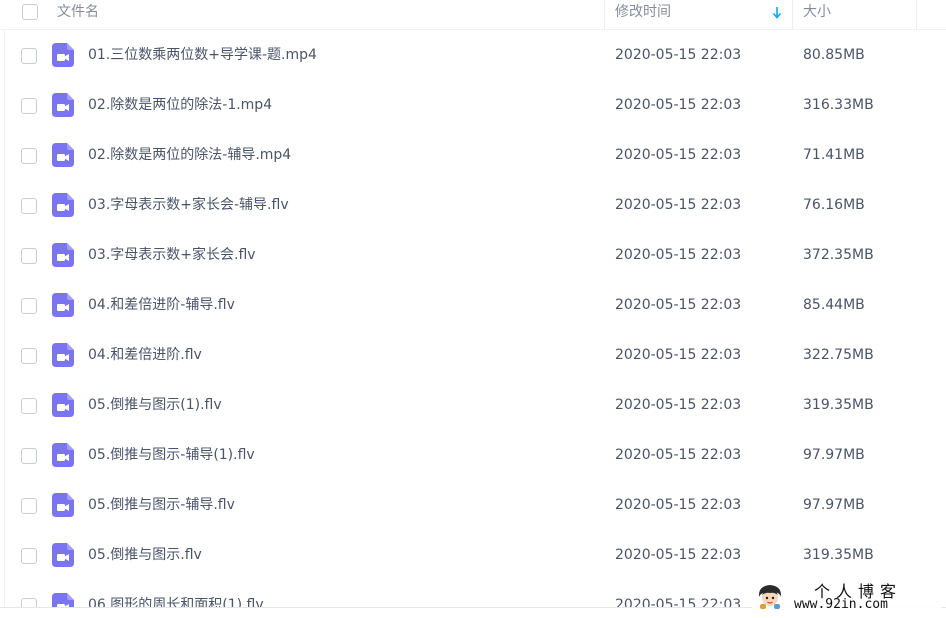  I want to click on file-row: 04.和差倍进阶.flv 2020-05-15 22:03 322.75MB, so click(473, 355).